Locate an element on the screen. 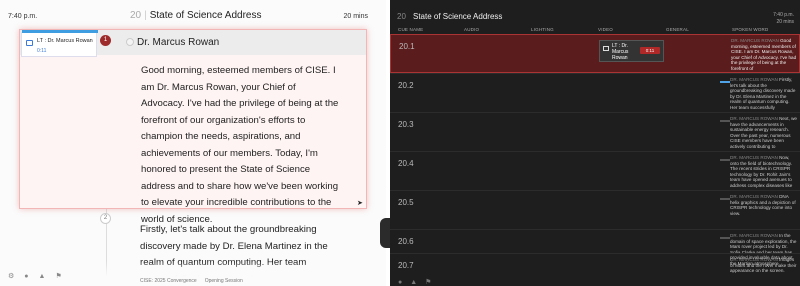 This screenshot has width=800, height=286. lower-third-tag: LT : Dr. Marcus Rowan 0:11 is located at coordinates (59, 43).